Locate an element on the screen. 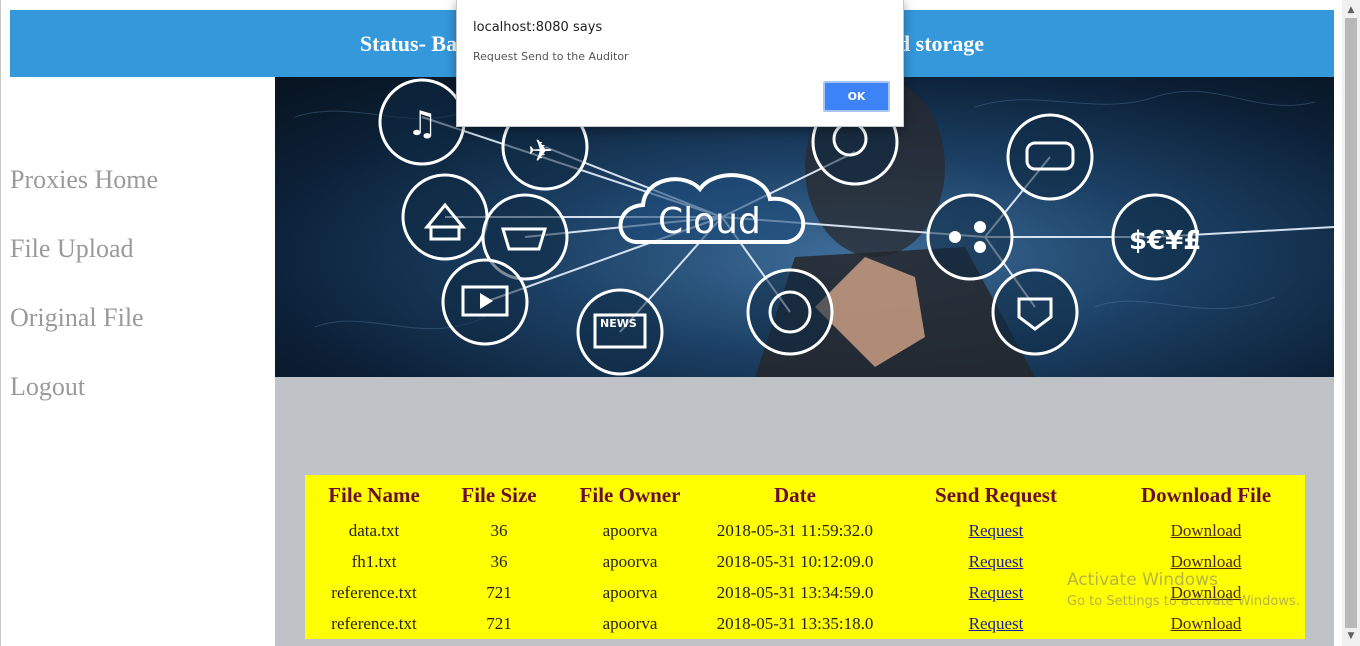  date-cell: 2018-05-31 13:35:18.0 is located at coordinates (795, 623).